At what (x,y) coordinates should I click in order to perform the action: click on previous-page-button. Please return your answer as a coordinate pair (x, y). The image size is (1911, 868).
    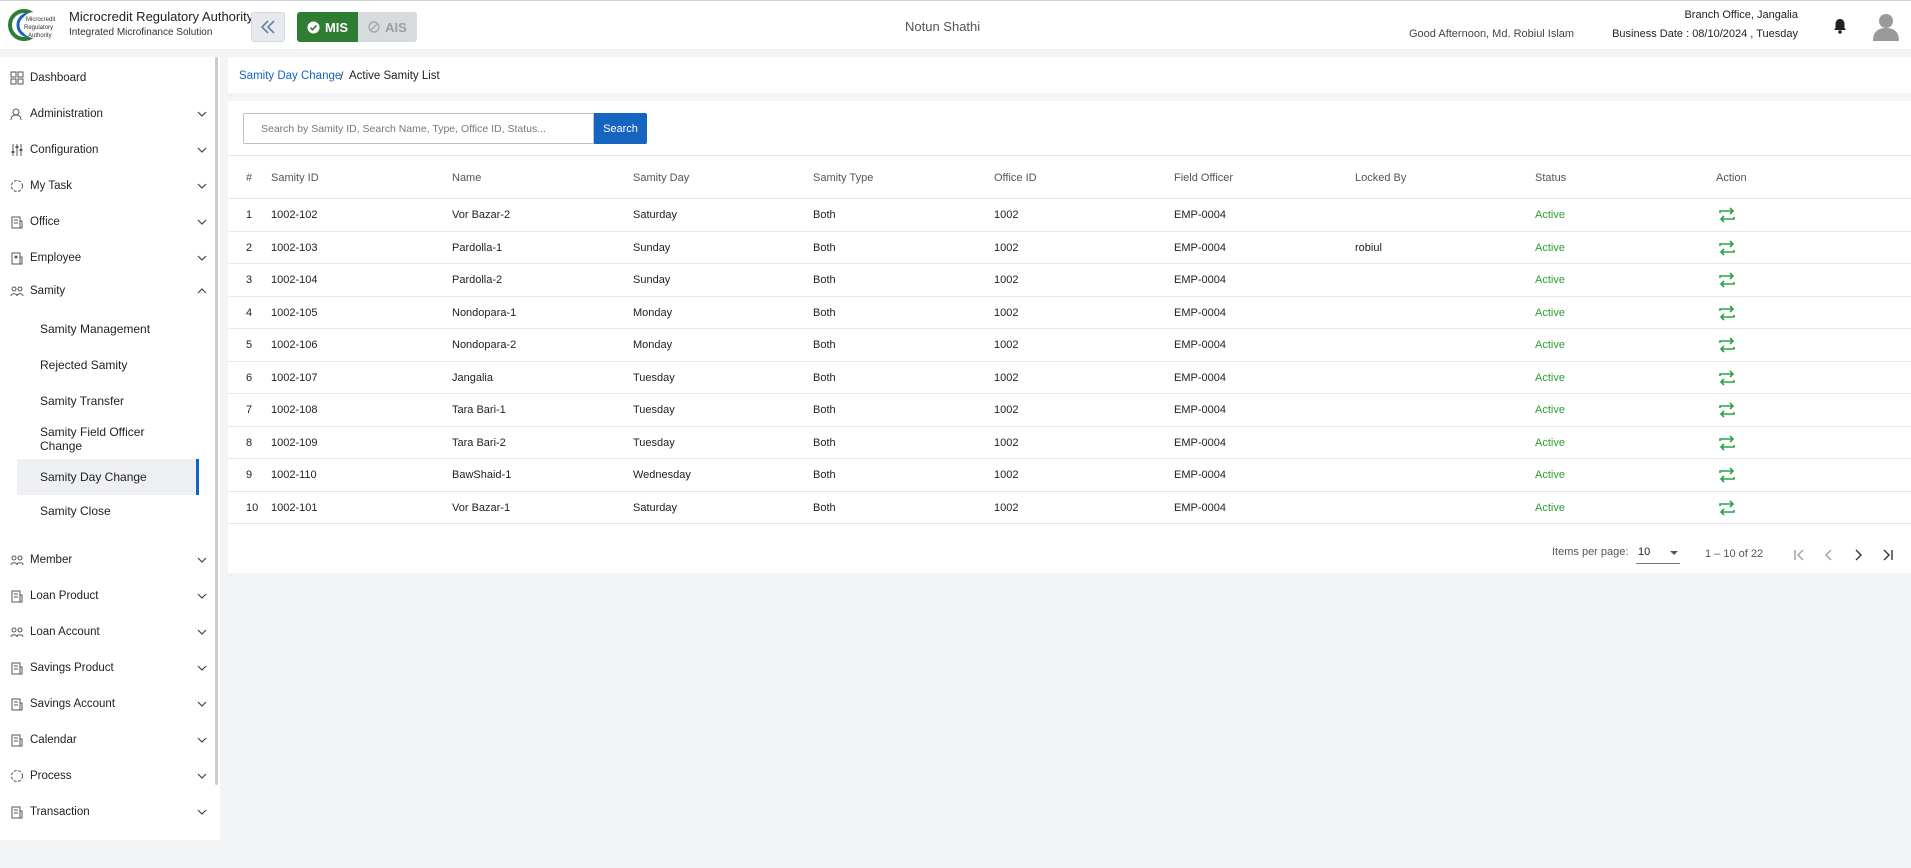
    Looking at the image, I should click on (1829, 555).